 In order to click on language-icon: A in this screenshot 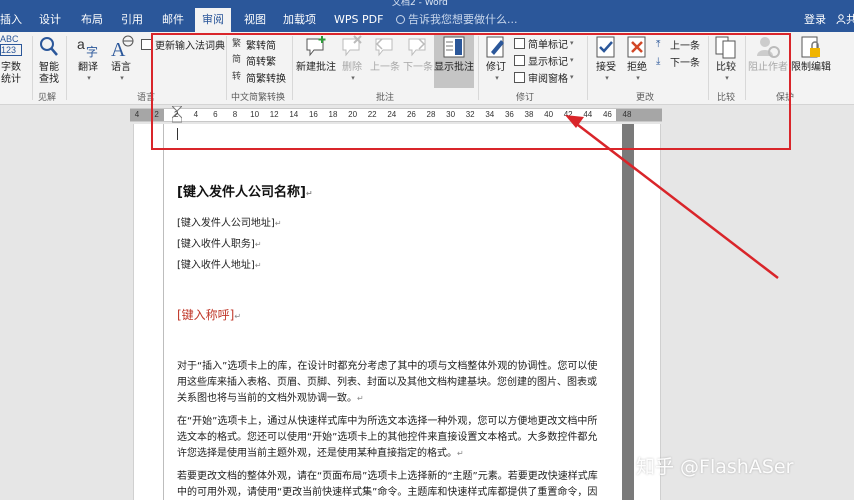, I will do `click(122, 47)`.